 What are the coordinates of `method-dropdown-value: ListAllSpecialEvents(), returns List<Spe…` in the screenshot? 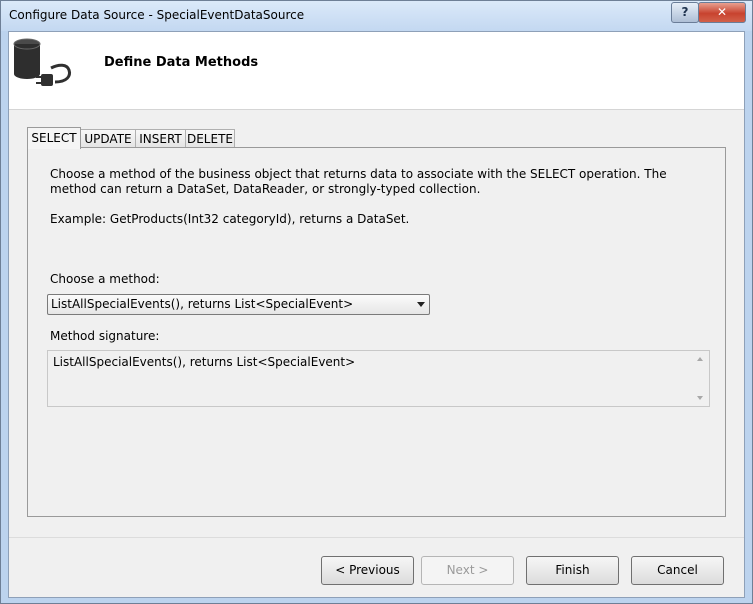 It's located at (202, 304).